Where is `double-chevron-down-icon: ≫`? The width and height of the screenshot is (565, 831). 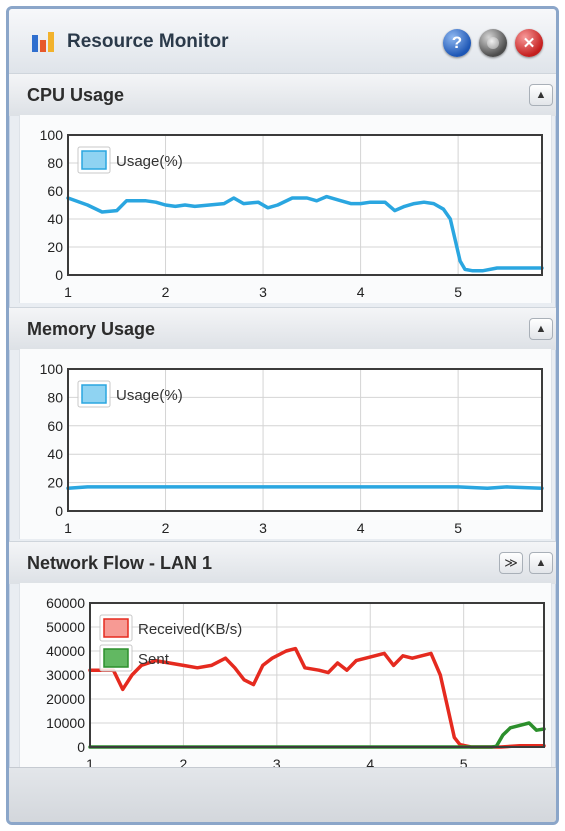 double-chevron-down-icon: ≫ is located at coordinates (511, 562).